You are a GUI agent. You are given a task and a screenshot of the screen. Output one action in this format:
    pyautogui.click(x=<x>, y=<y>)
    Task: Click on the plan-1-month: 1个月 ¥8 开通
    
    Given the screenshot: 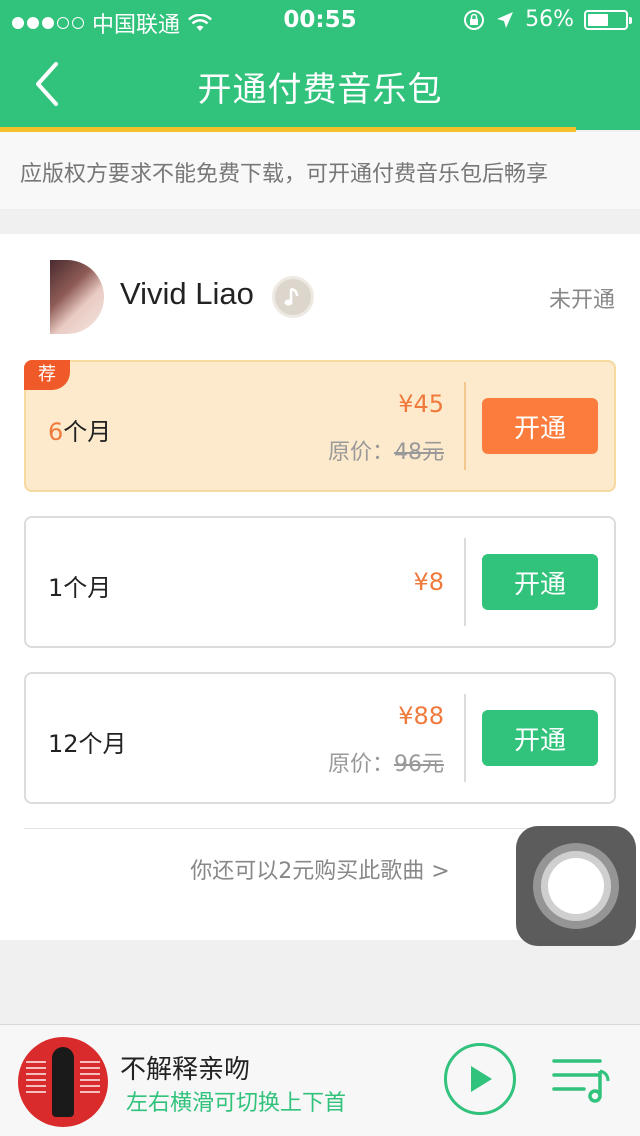 What is the action you would take?
    pyautogui.click(x=320, y=582)
    